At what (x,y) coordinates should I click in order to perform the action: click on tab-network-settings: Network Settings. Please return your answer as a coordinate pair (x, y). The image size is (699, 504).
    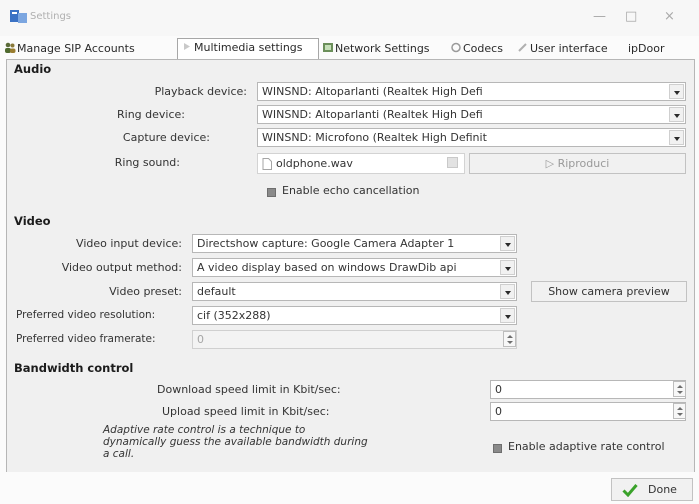
    Looking at the image, I should click on (376, 49).